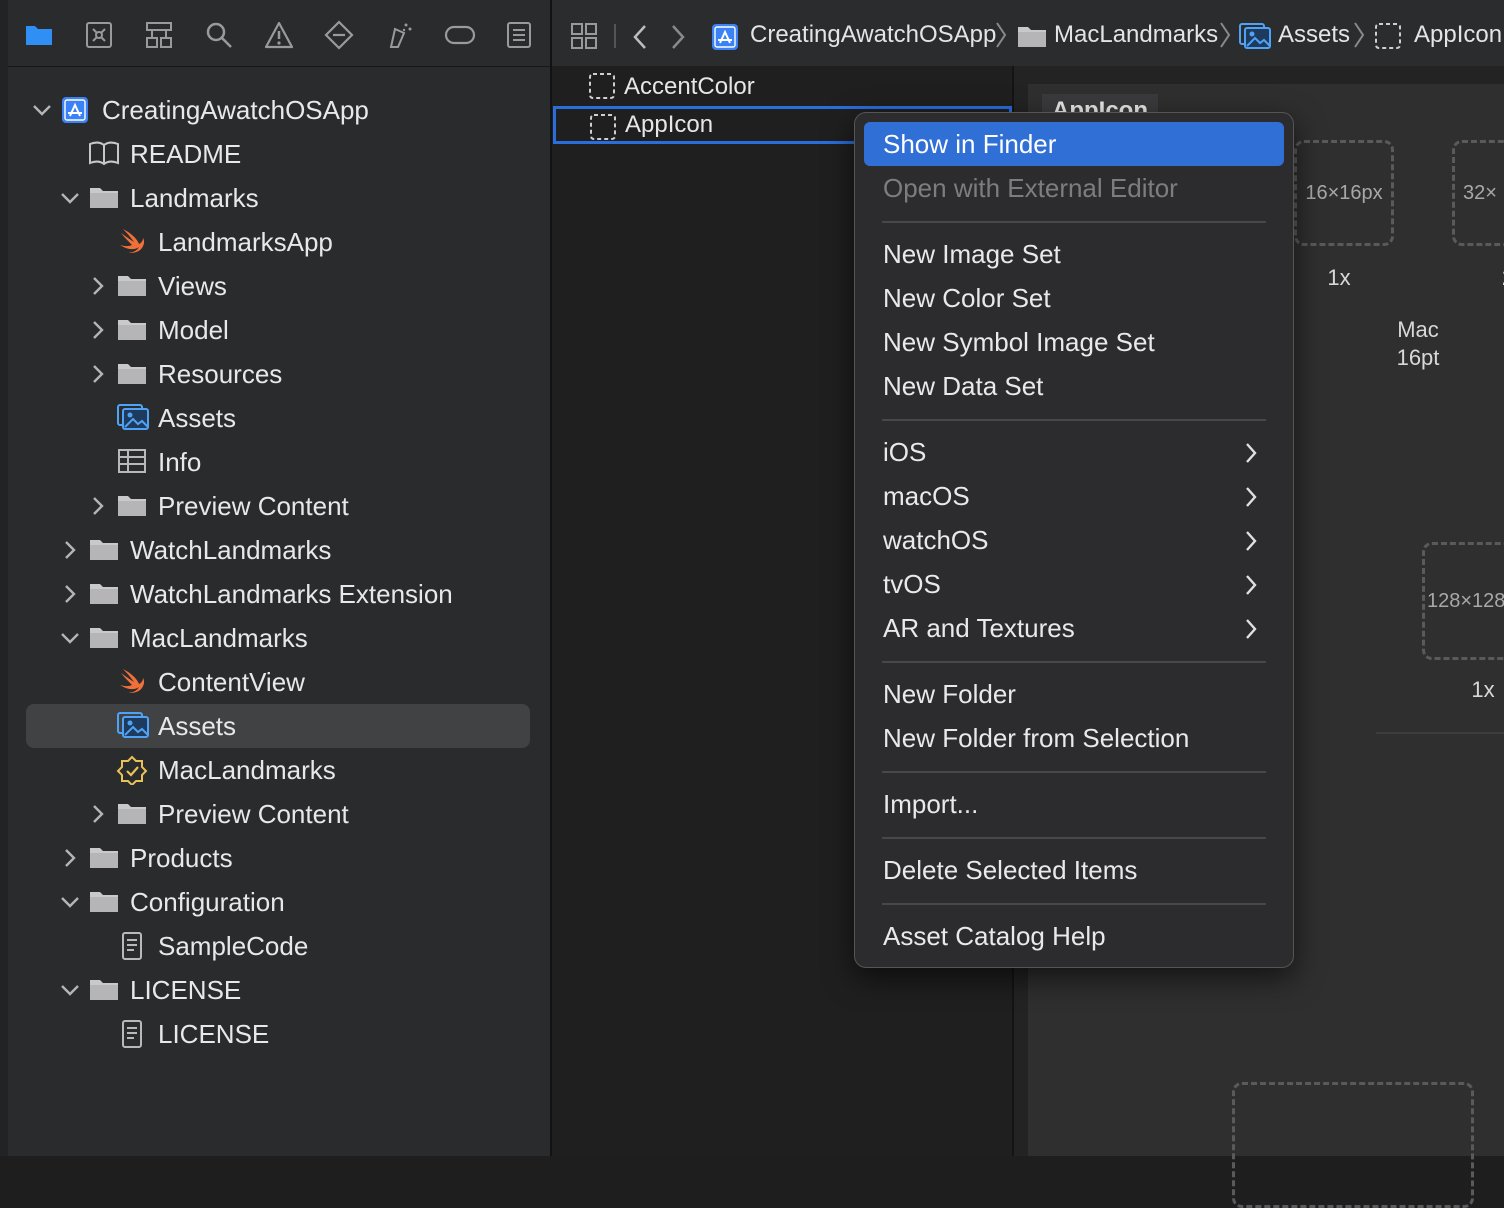 The height and width of the screenshot is (1208, 1504). I want to click on menu-item-new-data-set: New Data Set, so click(1074, 386).